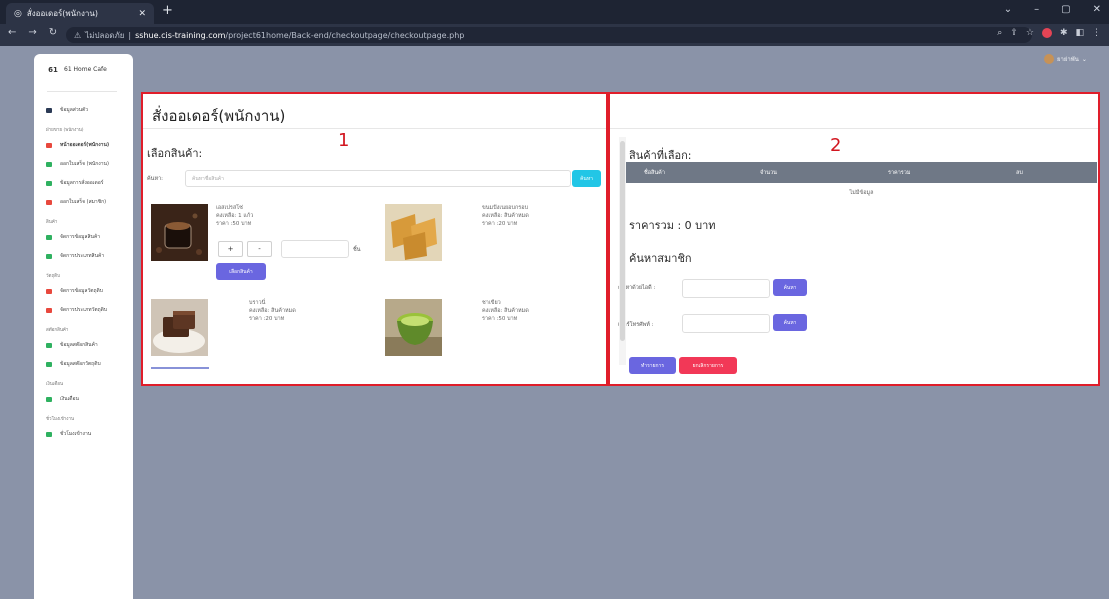 The width and height of the screenshot is (1109, 599). What do you see at coordinates (55, 384) in the screenshot?
I see `sidebar-heading-label: เงินเดือน` at bounding box center [55, 384].